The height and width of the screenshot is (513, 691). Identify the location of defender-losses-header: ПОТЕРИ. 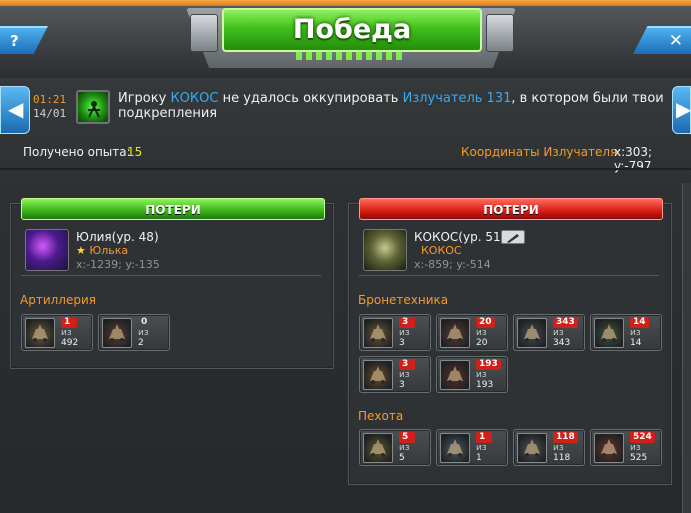
(173, 209).